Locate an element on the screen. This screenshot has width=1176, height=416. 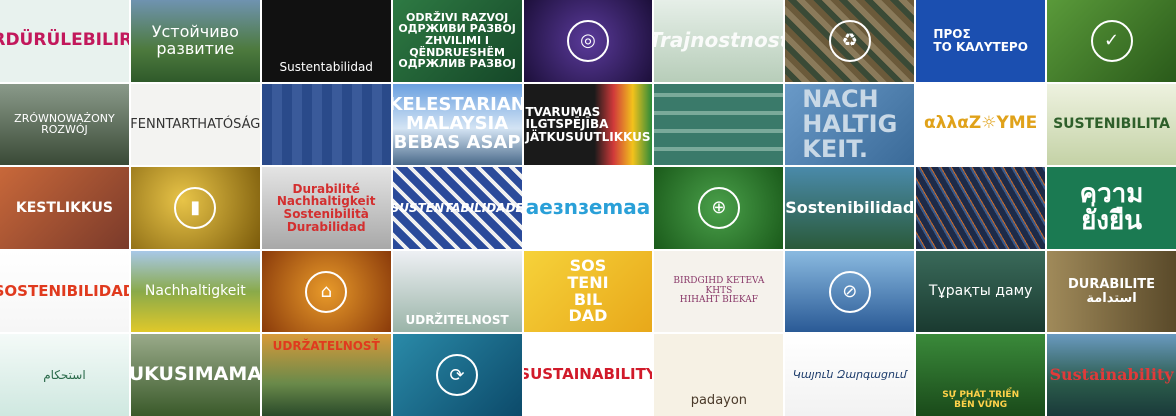
tile-label: KELESTARIAN MALAYSIA BEBAS ASAP is located at coordinates (457, 123).